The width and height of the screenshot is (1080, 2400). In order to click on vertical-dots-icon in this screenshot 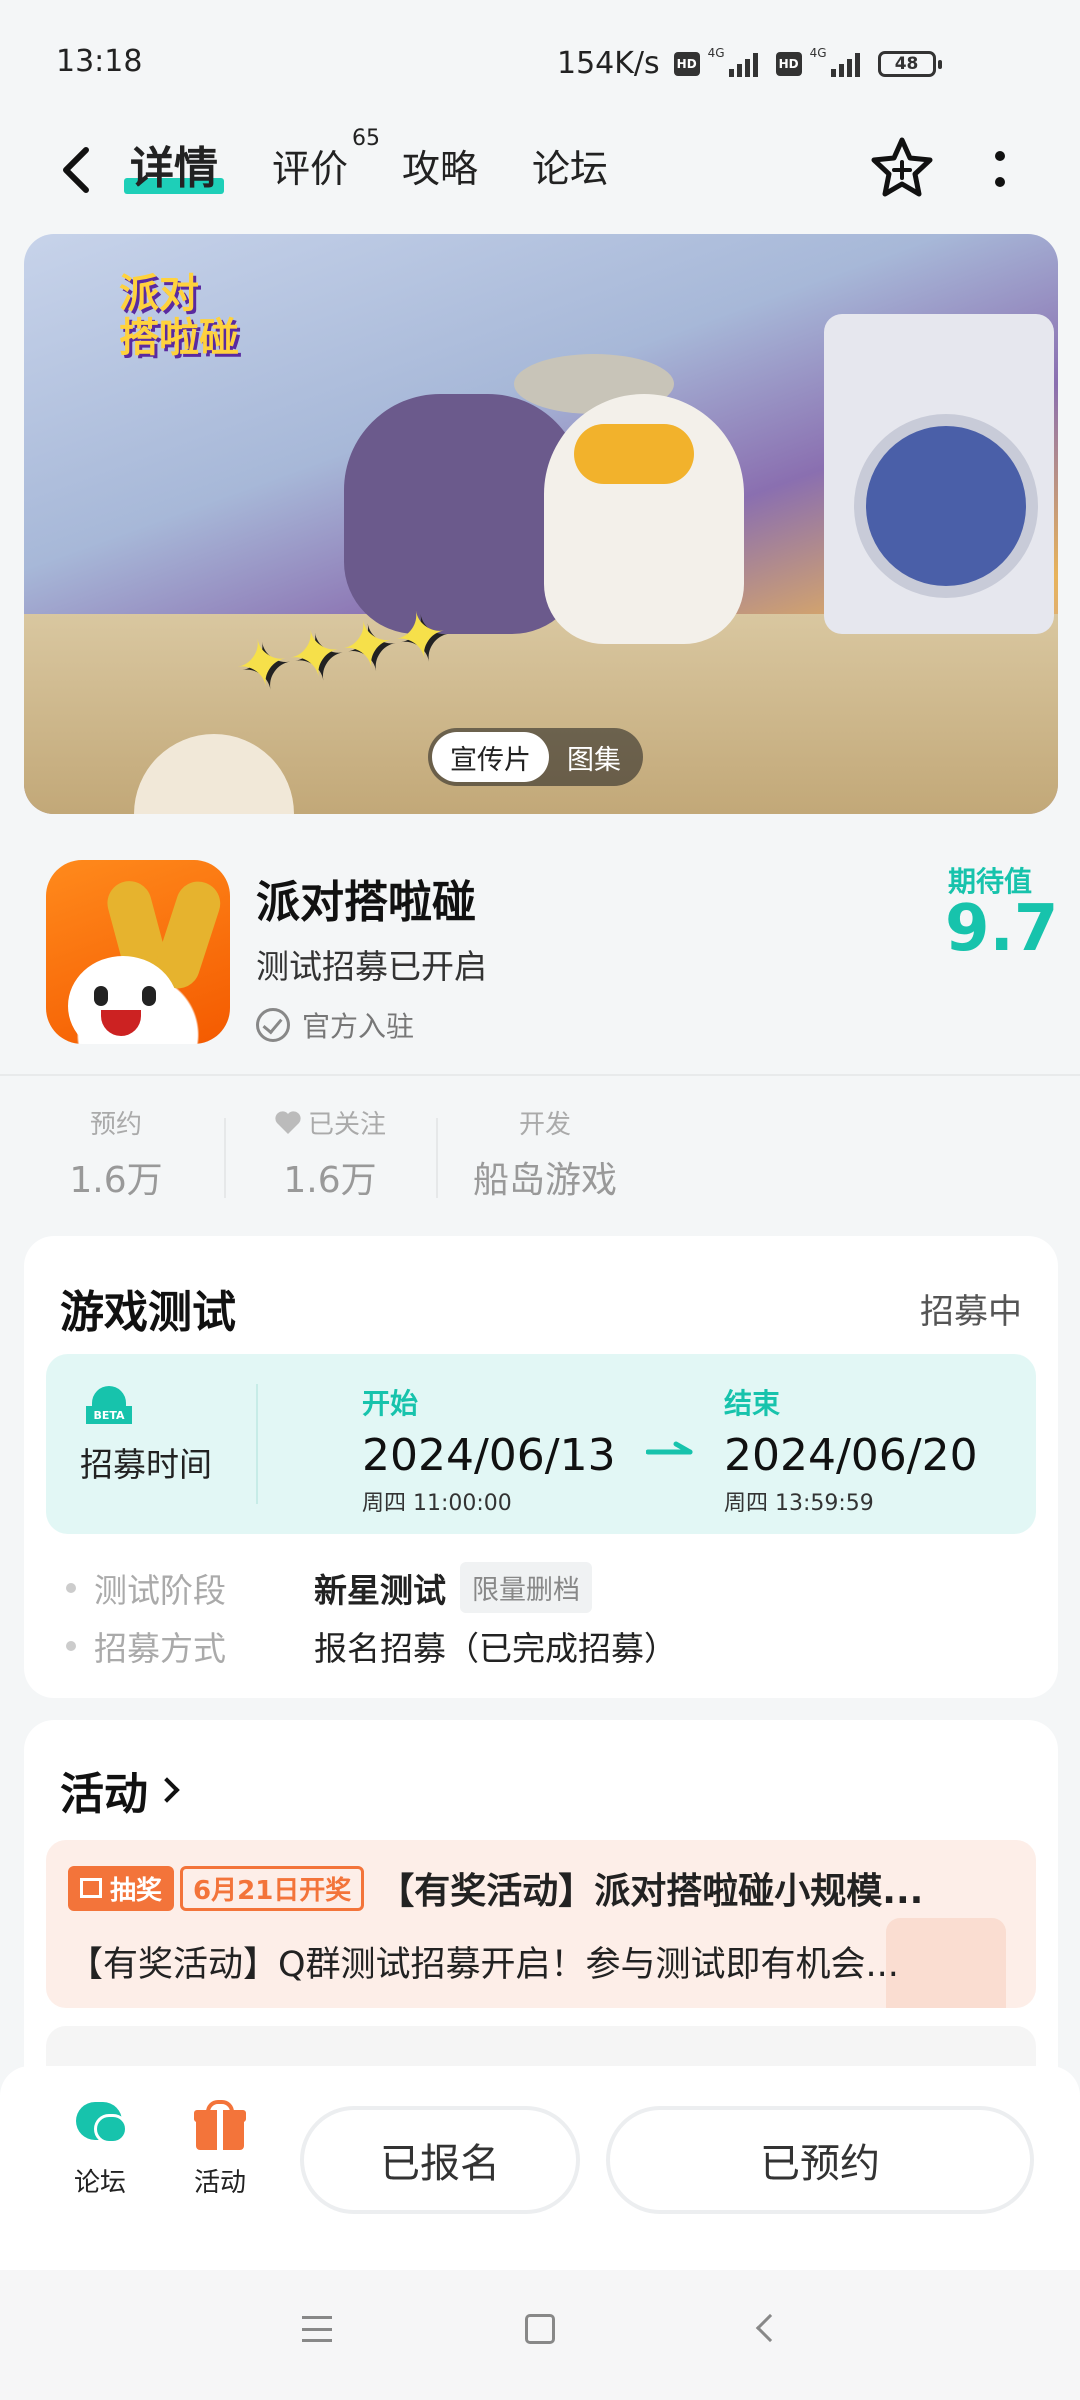, I will do `click(1000, 169)`.